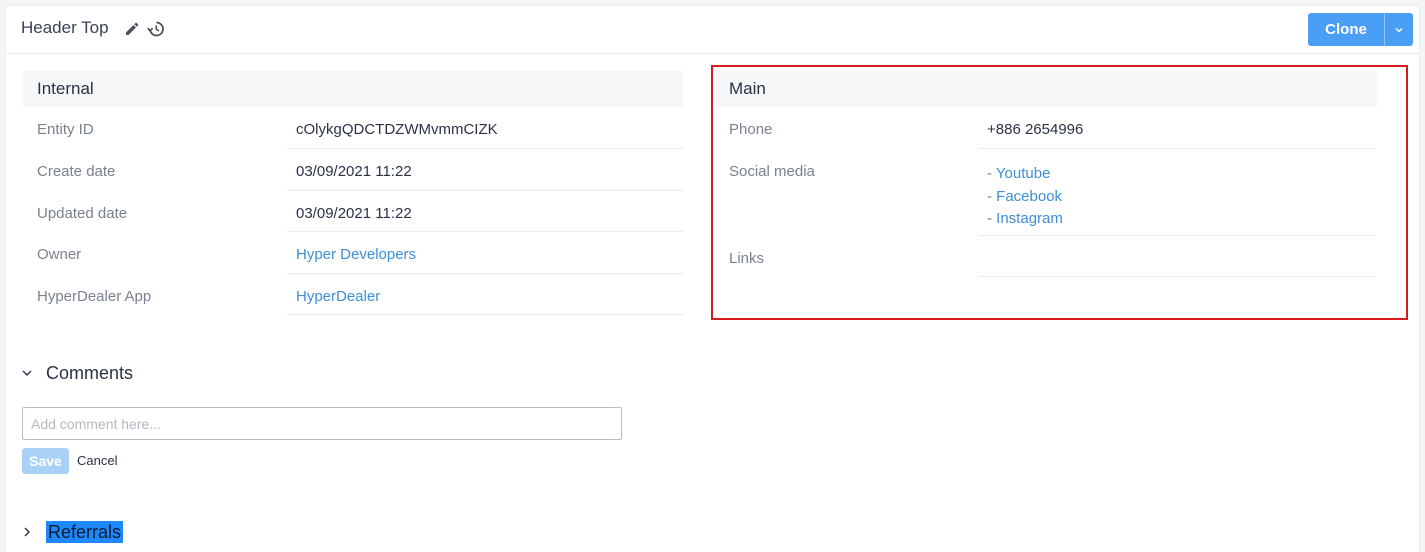  I want to click on page-header: Header Top Clone, so click(712, 30).